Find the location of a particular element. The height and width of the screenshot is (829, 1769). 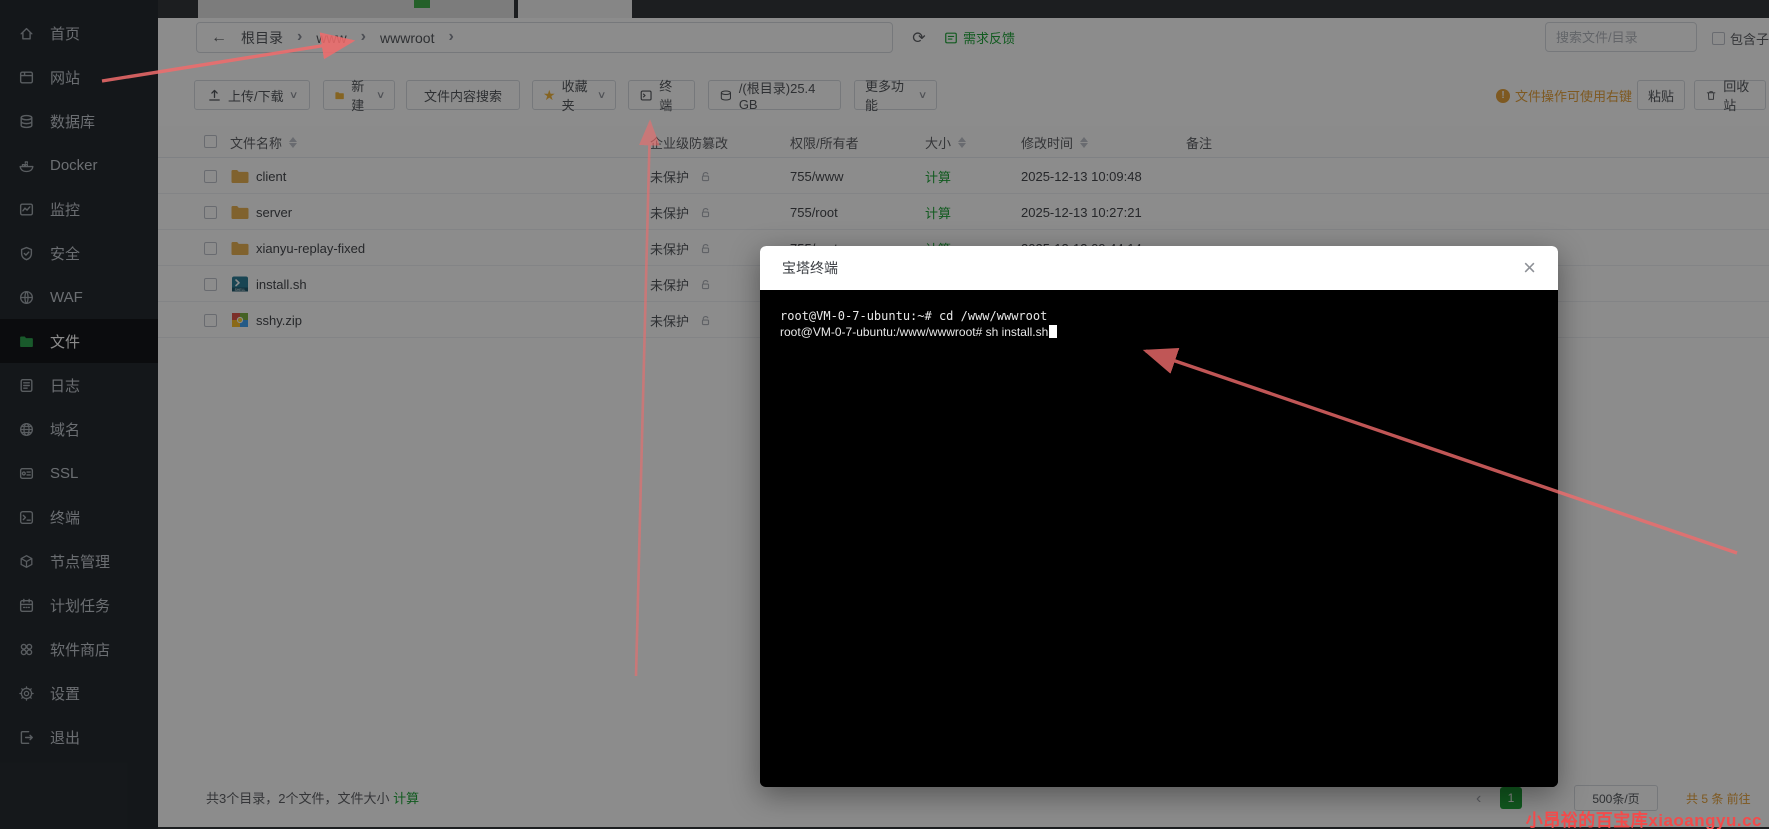

terminal-line: root@VM-0-7-ubuntu:~# cd /www/wwwroot is located at coordinates (914, 316).